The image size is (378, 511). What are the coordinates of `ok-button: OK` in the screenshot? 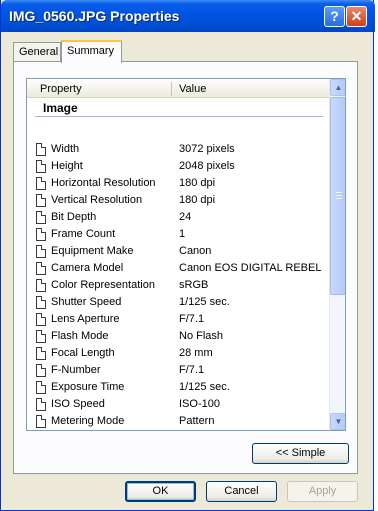 It's located at (160, 491).